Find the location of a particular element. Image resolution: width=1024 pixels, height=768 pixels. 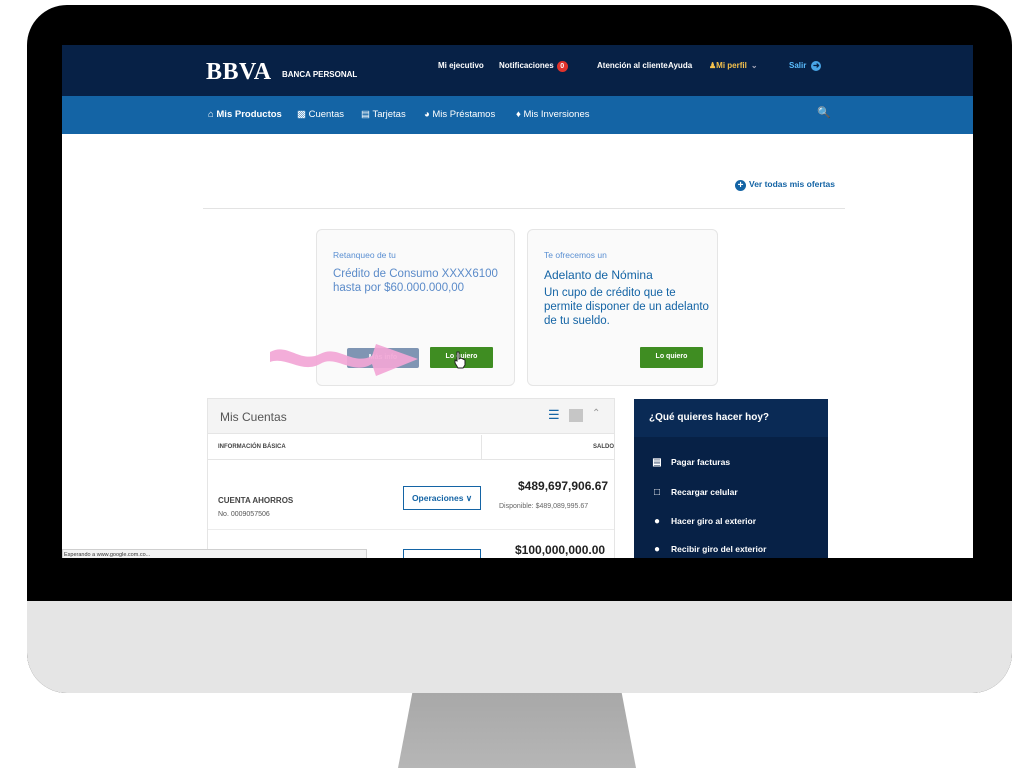

chevron-up-icon: ⌃ is located at coordinates (596, 413).